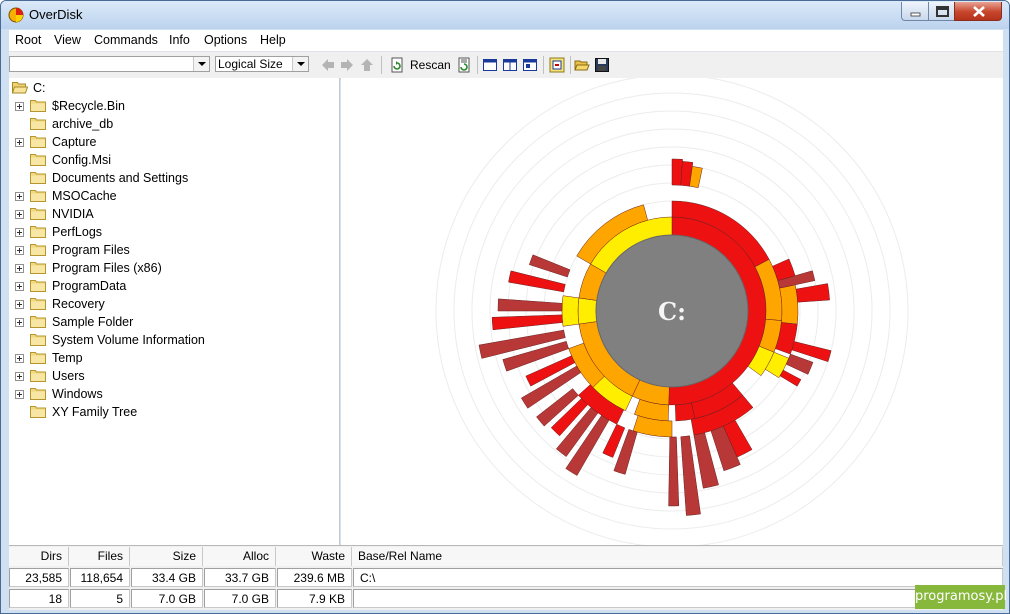 This screenshot has width=1010, height=614. Describe the element at coordinates (174, 322) in the screenshot. I see `tree-item: Sample Folder` at that location.